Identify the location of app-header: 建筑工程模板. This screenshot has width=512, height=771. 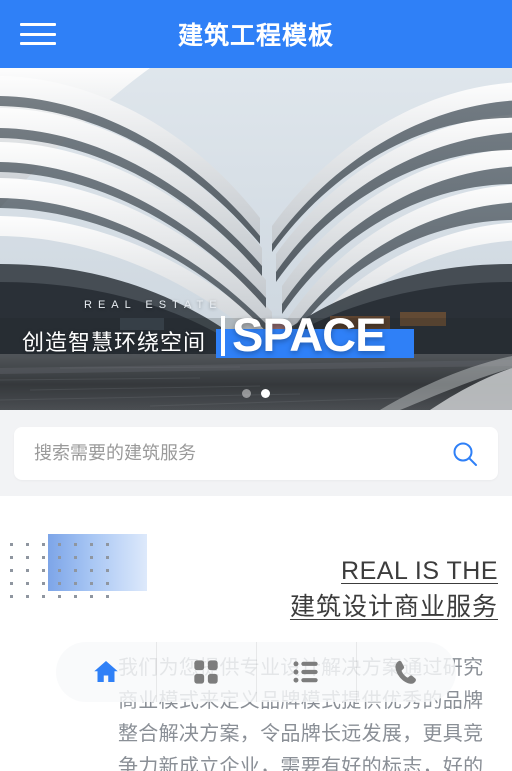
(256, 34).